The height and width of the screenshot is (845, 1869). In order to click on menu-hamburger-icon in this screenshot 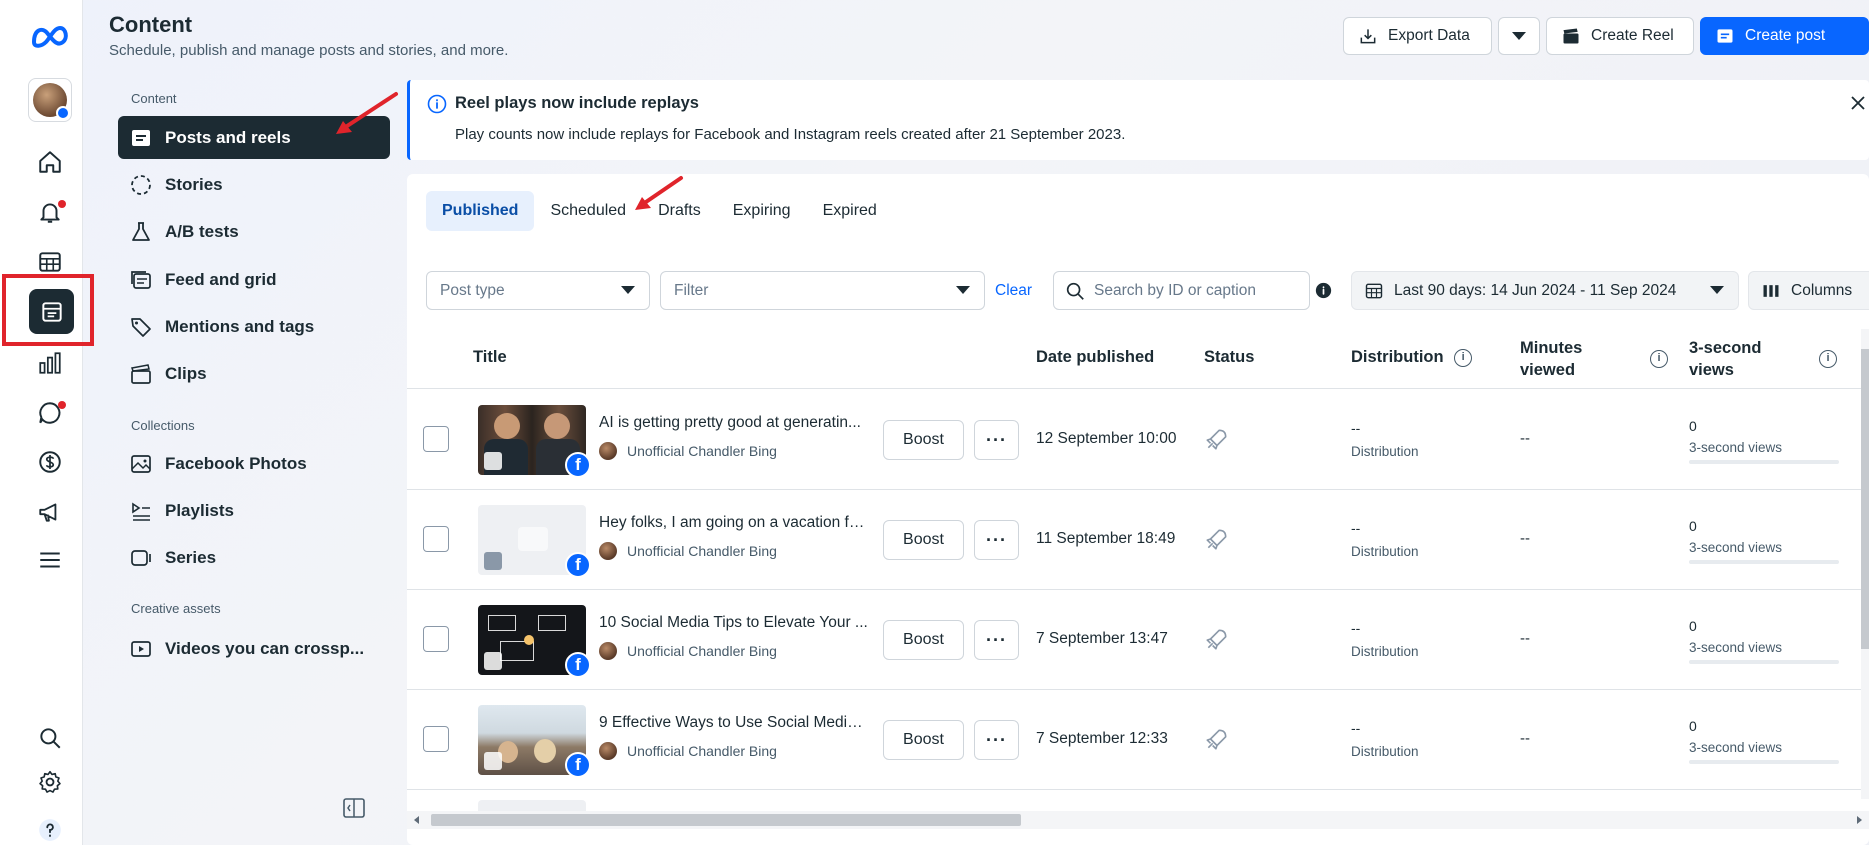, I will do `click(50, 560)`.